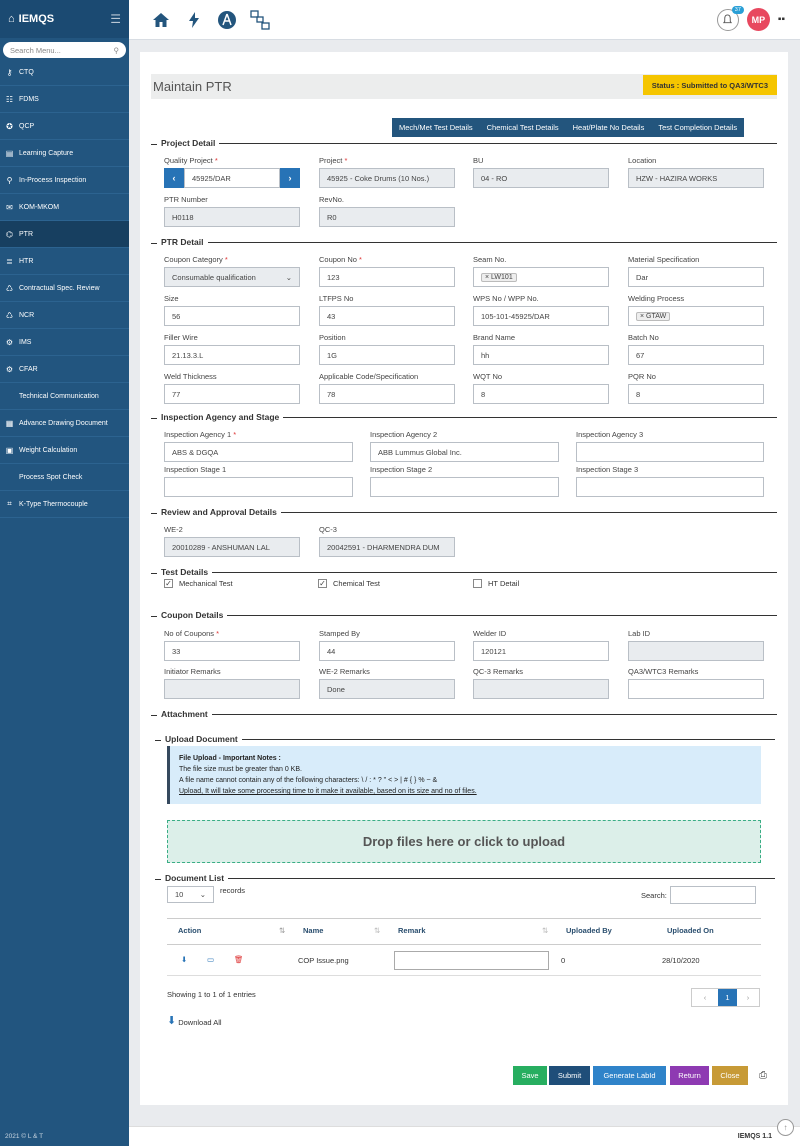 The width and height of the screenshot is (800, 1146). I want to click on user-avatar: MP, so click(758, 19).